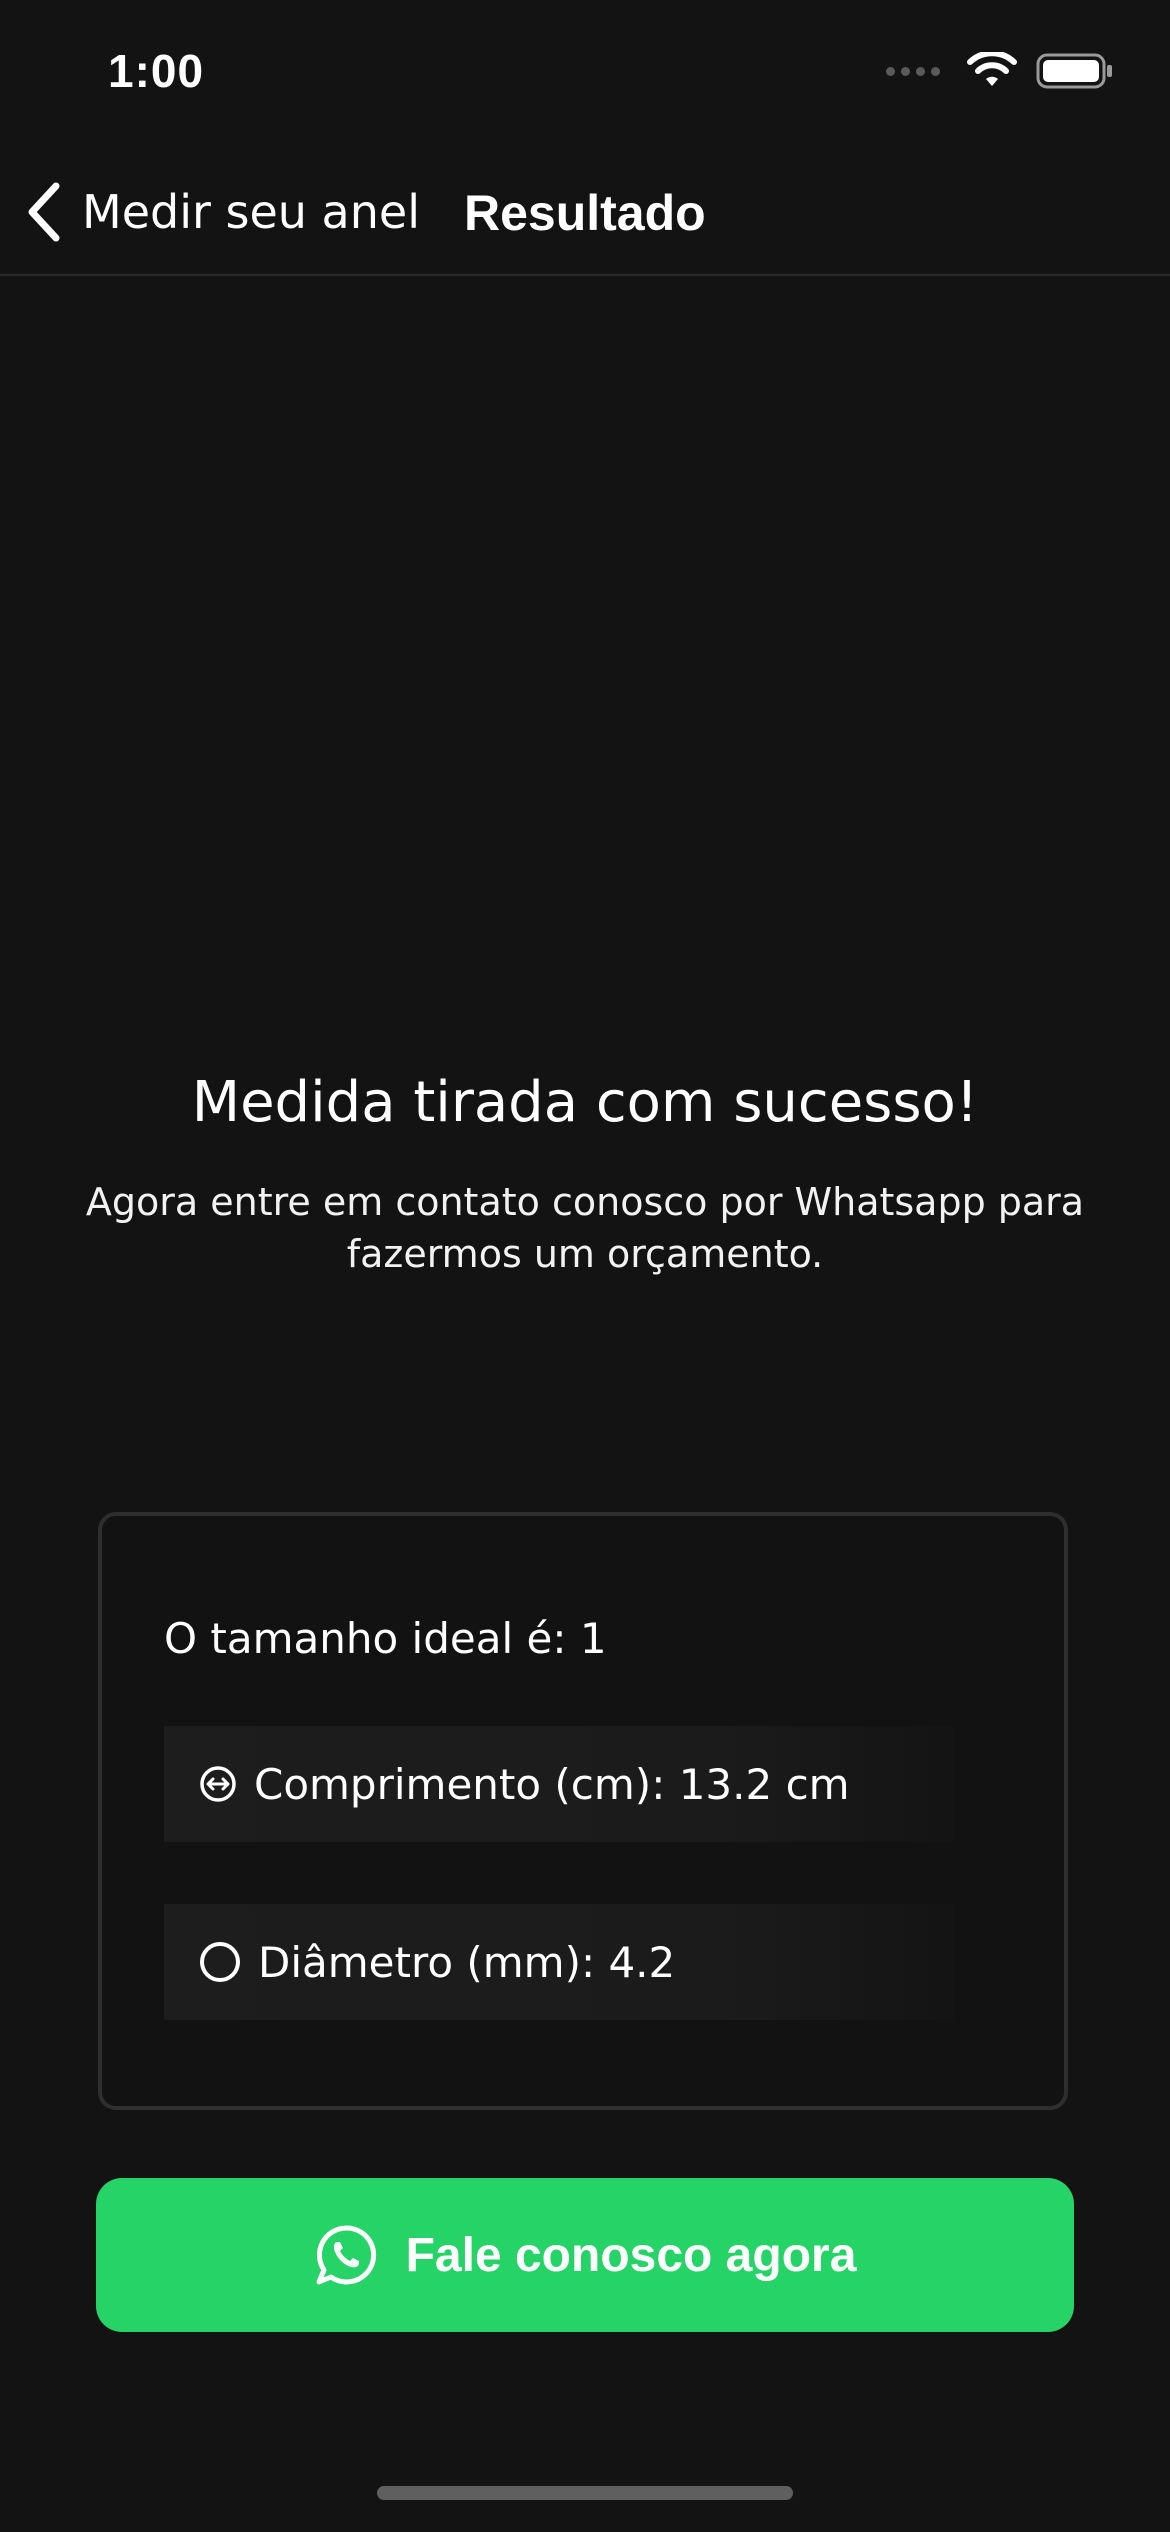  What do you see at coordinates (346, 2255) in the screenshot?
I see `whatsapp-icon` at bounding box center [346, 2255].